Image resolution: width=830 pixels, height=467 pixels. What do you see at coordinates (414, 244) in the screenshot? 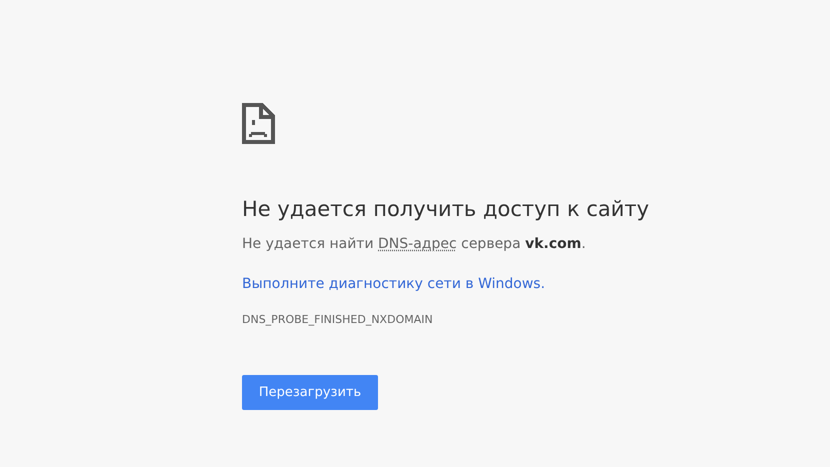
I see `error-description: Не удается найти DNS-адрес сервера vk.com.` at bounding box center [414, 244].